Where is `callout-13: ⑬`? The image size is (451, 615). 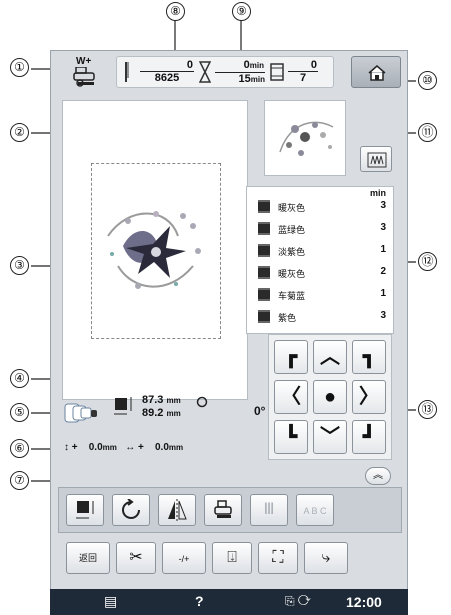
callout-13: ⑬ is located at coordinates (427, 409).